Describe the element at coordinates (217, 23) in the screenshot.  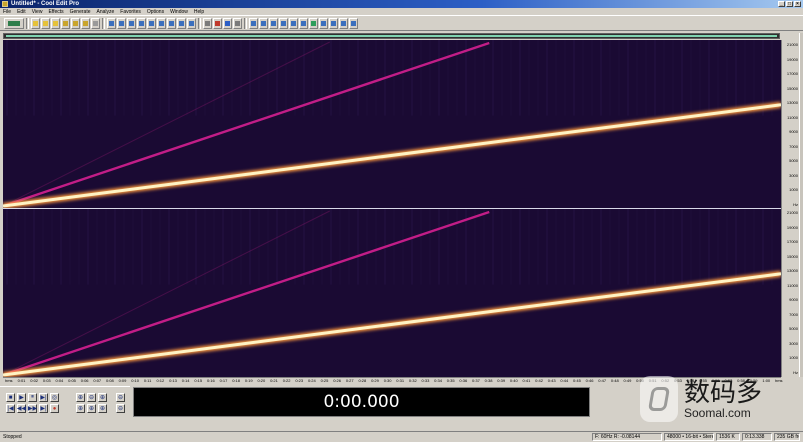
I see `red-tool-icon` at that location.